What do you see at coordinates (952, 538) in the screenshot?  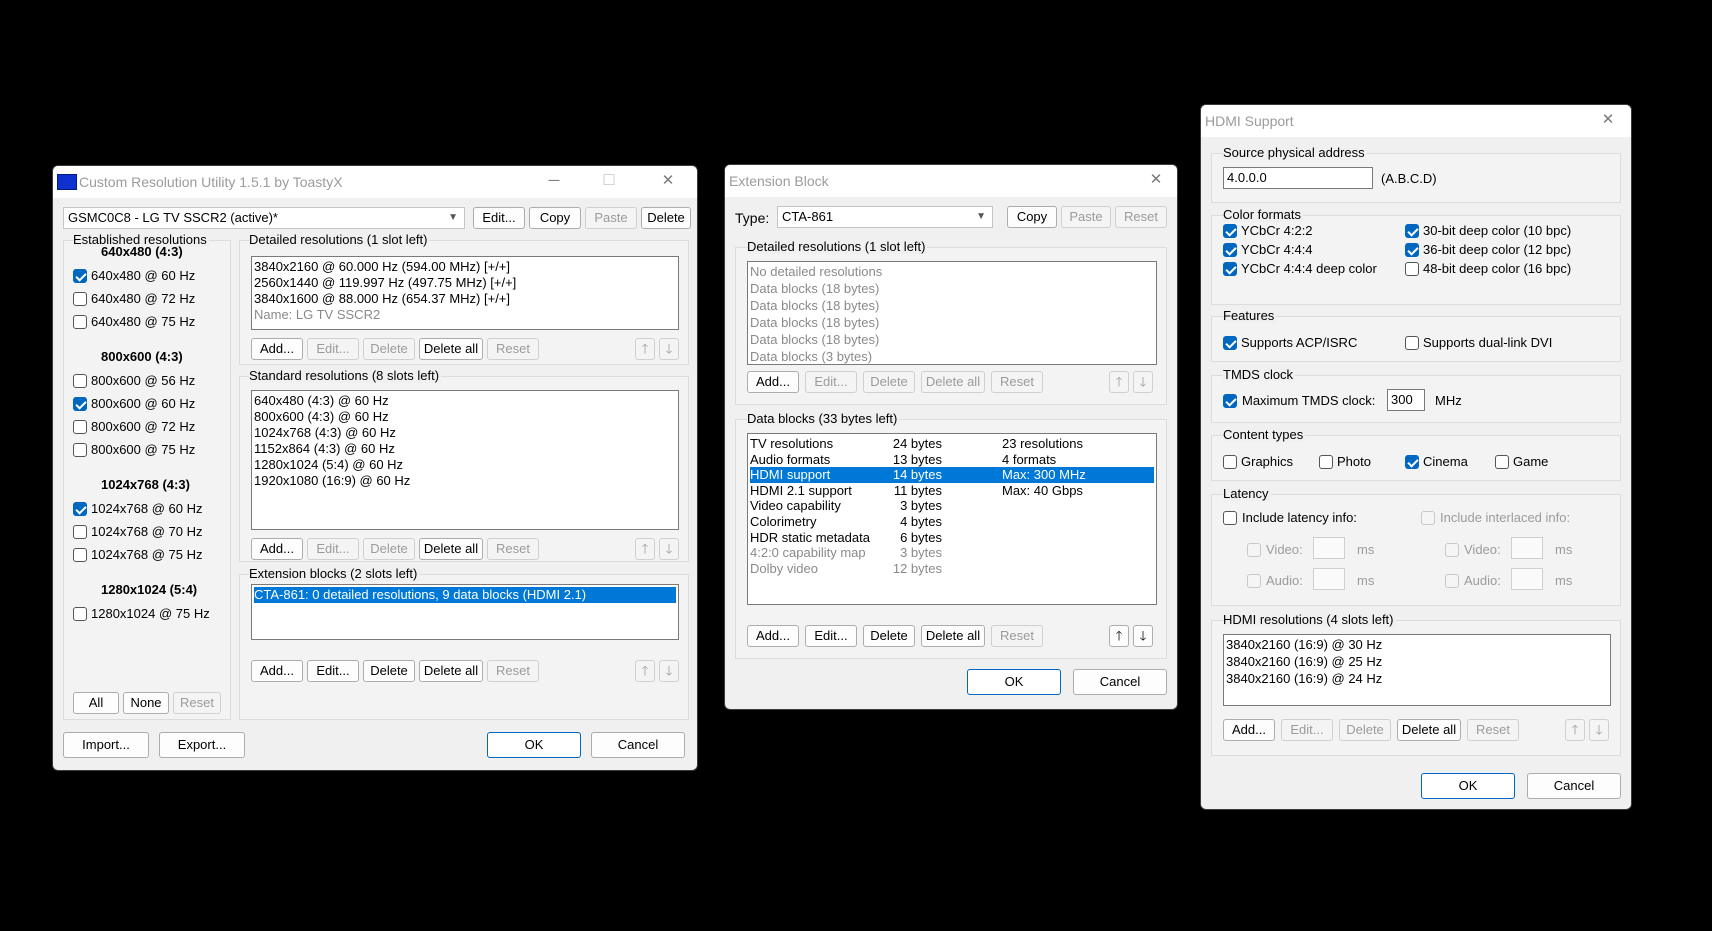 I see `table-row: HDR static metadata 6 bytes` at bounding box center [952, 538].